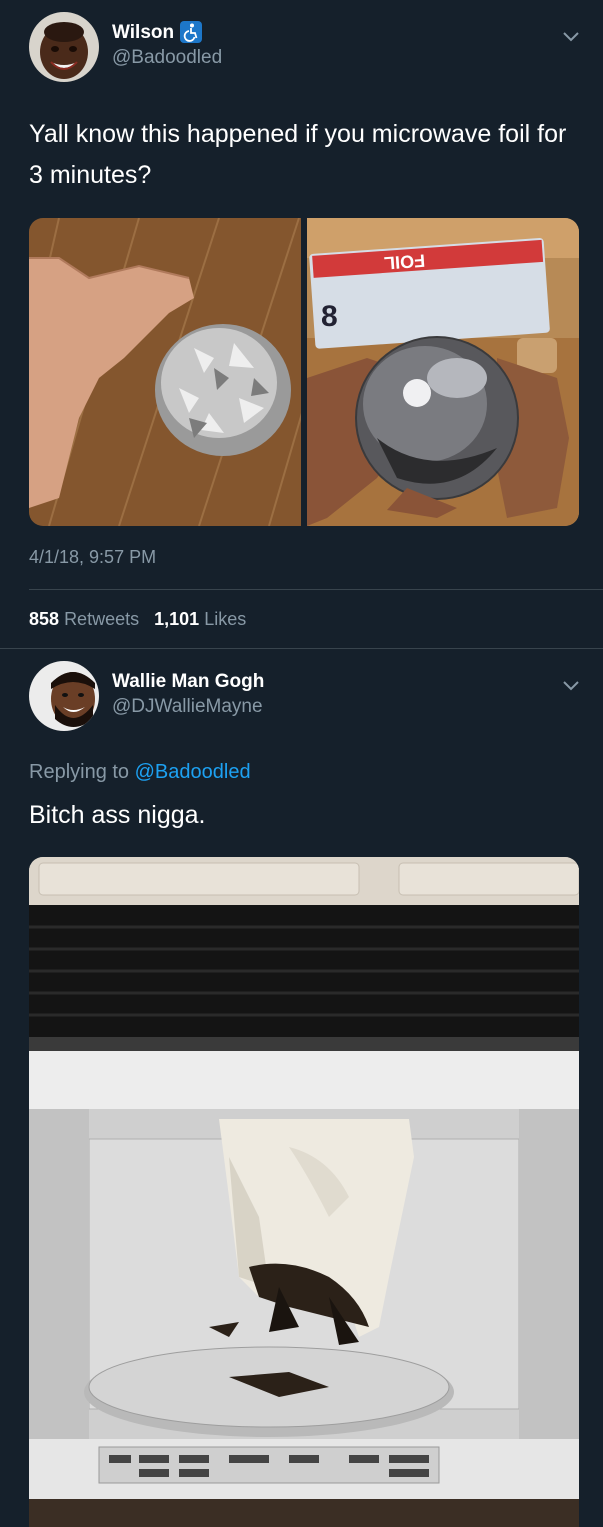 Image resolution: width=603 pixels, height=1527 pixels. I want to click on metal-sphere-image: FOIL 8, so click(443, 372).